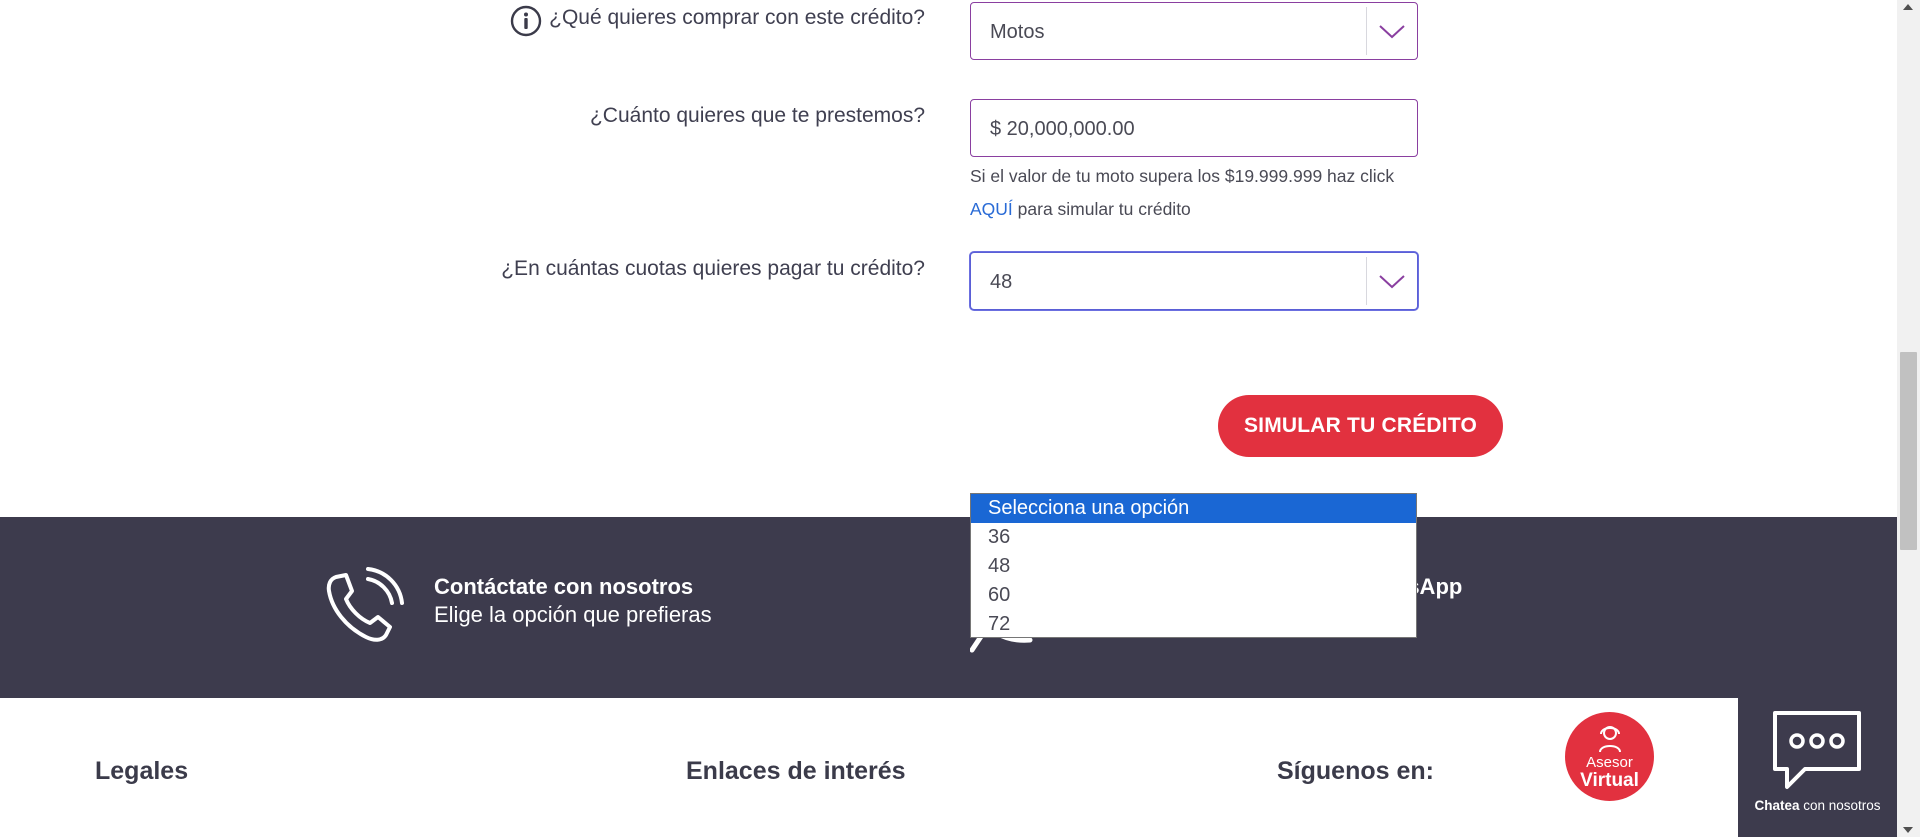  I want to click on scroll-up-icon, so click(1908, 7).